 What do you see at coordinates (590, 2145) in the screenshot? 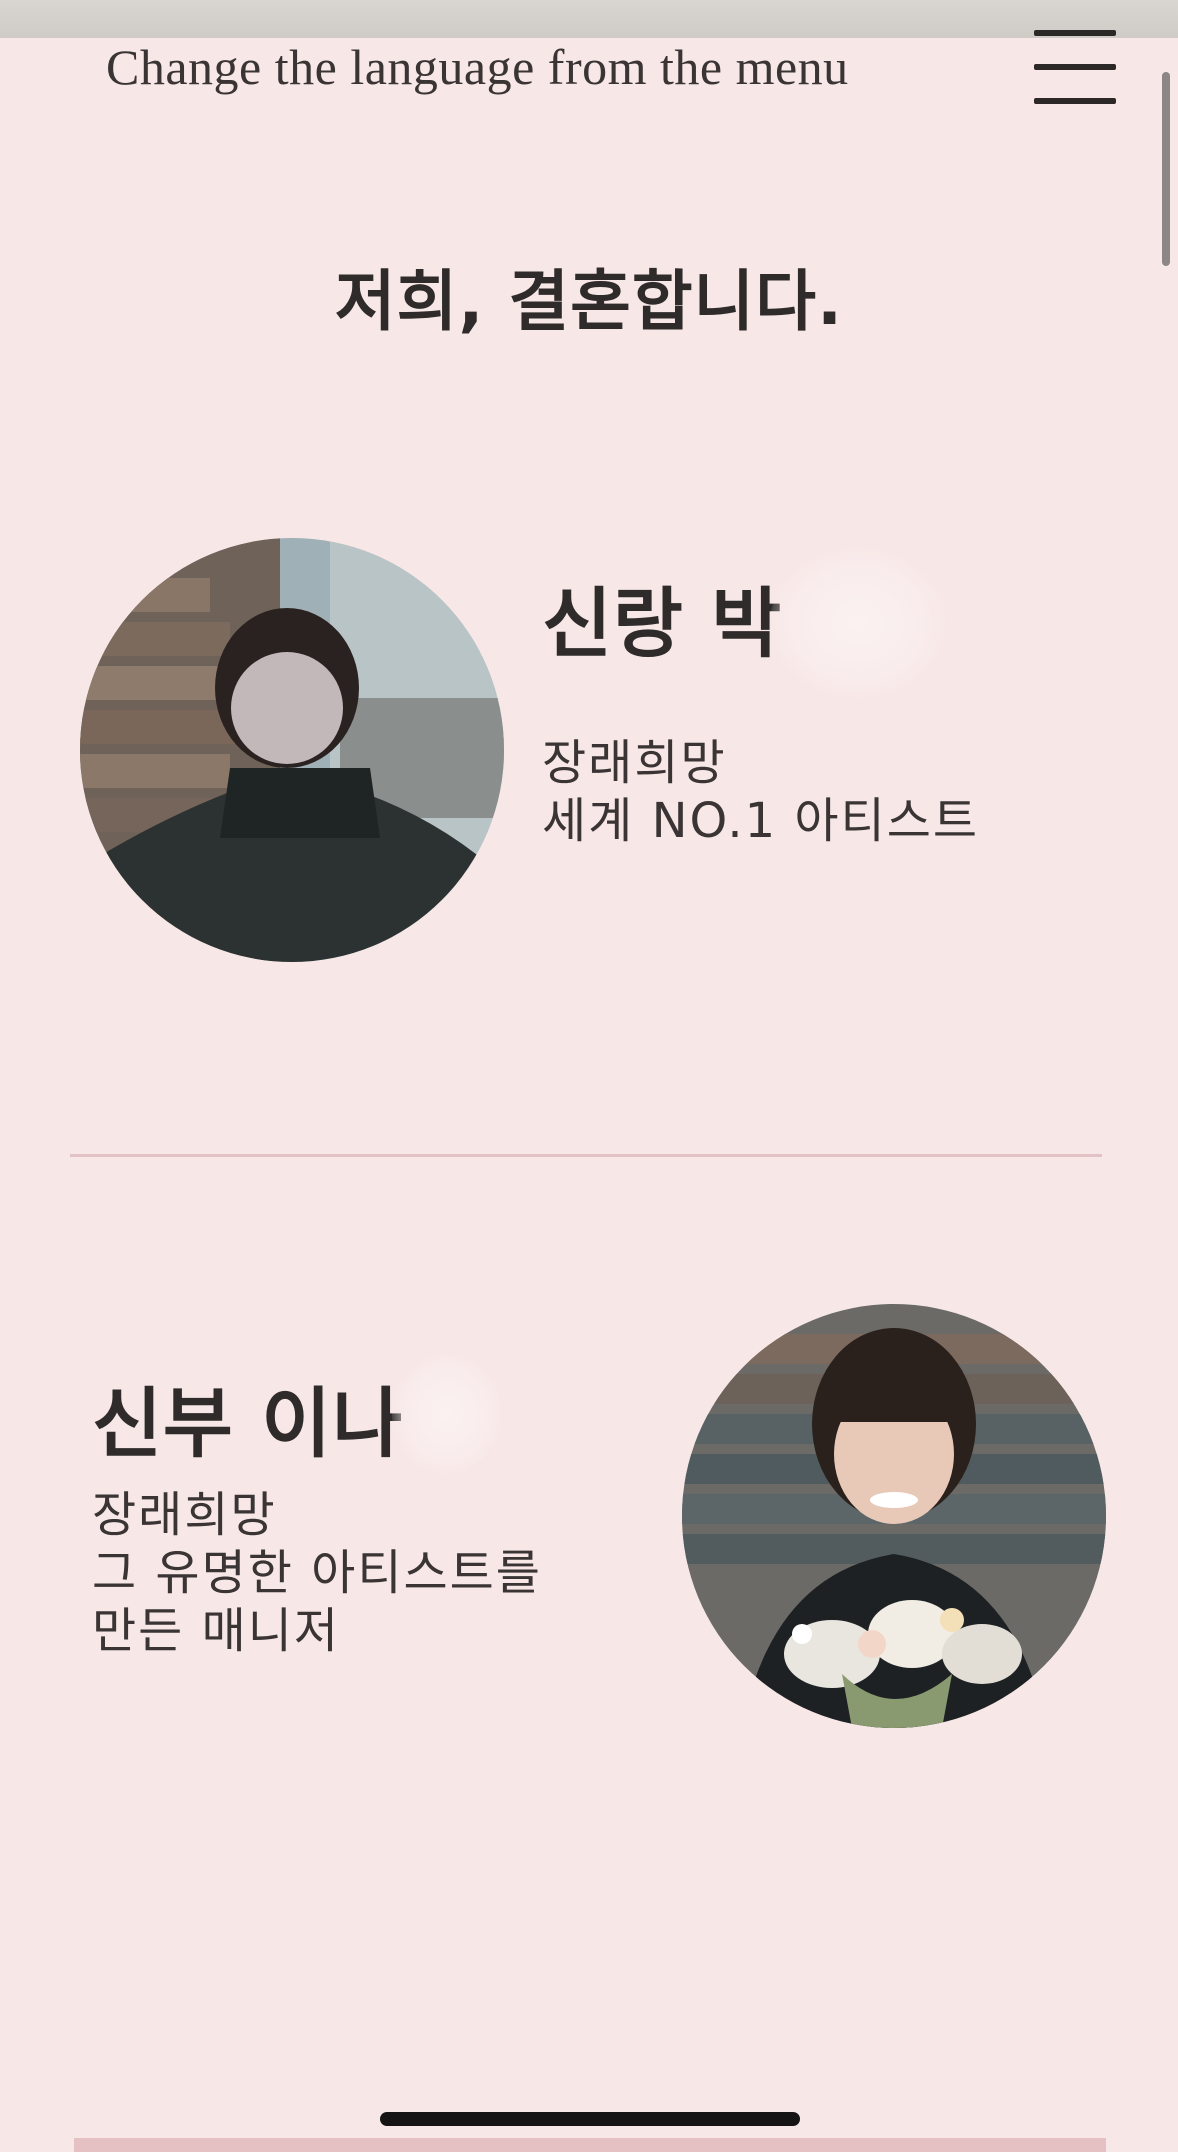
I see `bottom-accent-bar` at bounding box center [590, 2145].